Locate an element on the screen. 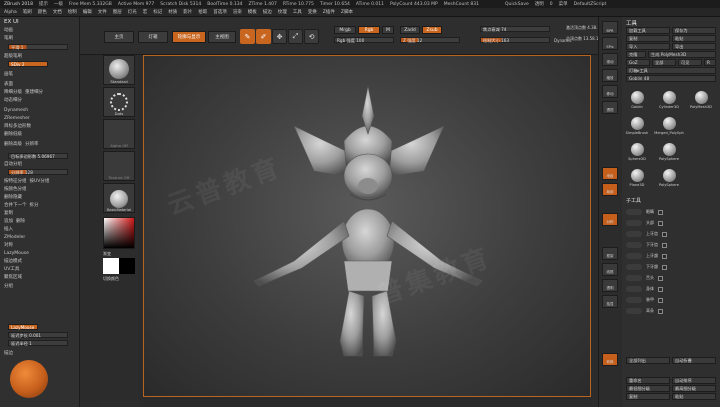 The image size is (720, 407). left-row: Dynamesh is located at coordinates (16, 110).